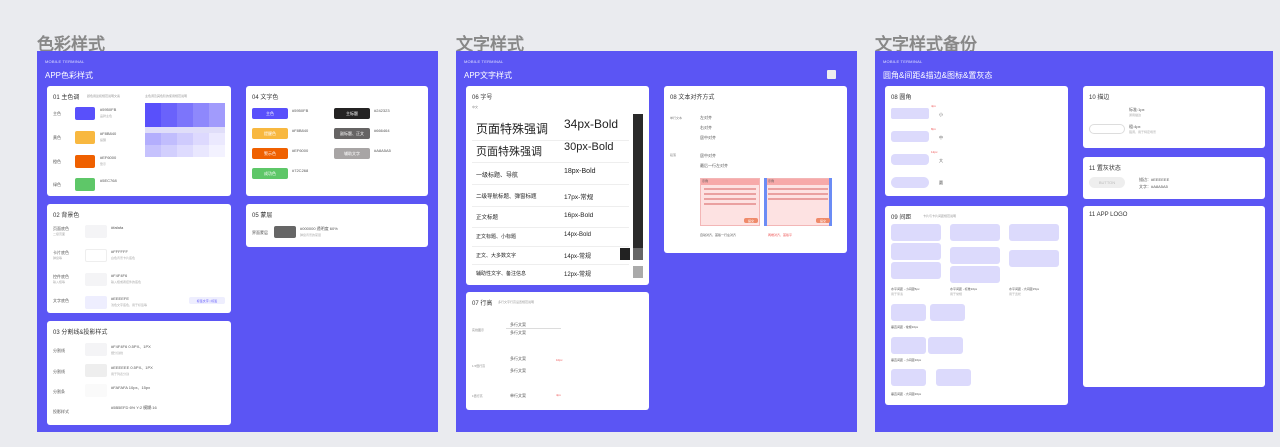  I want to click on text-color-hex: #242323, so click(382, 110).